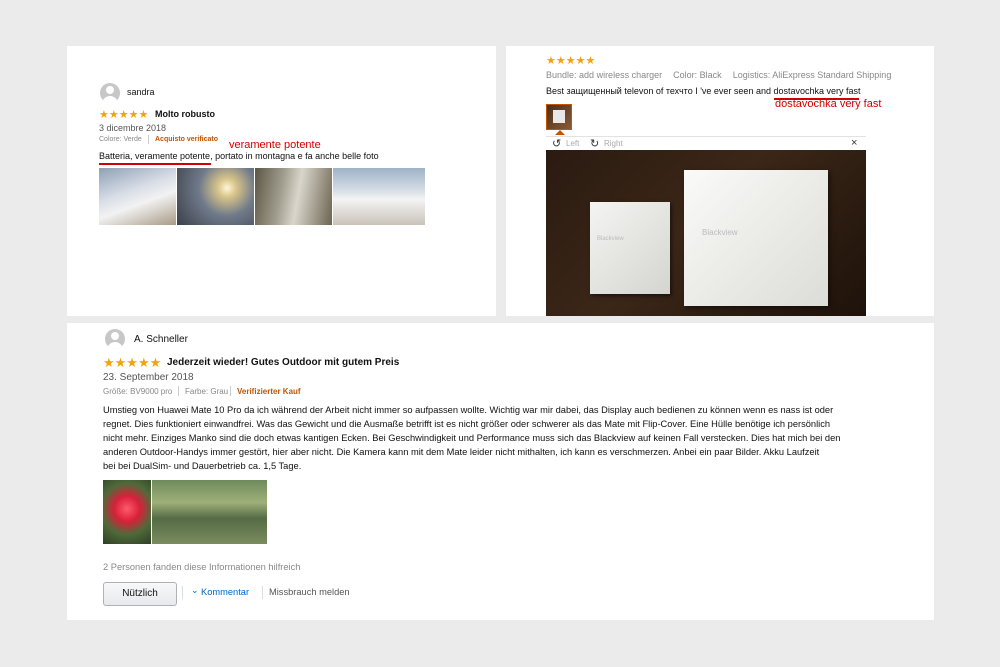 The height and width of the screenshot is (667, 1000). Describe the element at coordinates (225, 592) in the screenshot. I see `comment-link: Kommentar` at that location.